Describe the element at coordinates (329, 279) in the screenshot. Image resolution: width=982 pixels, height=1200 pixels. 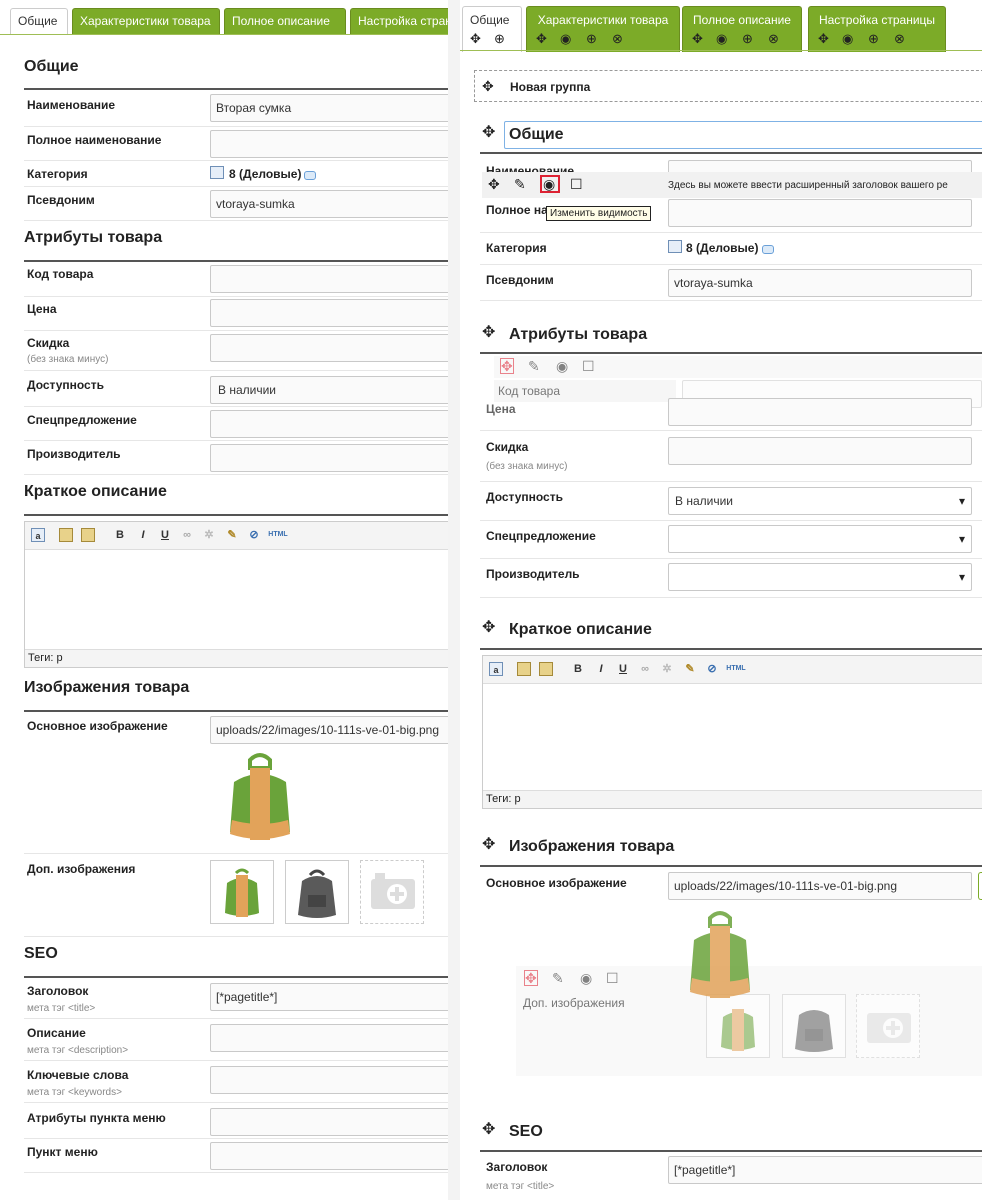
I see `code-input` at that location.